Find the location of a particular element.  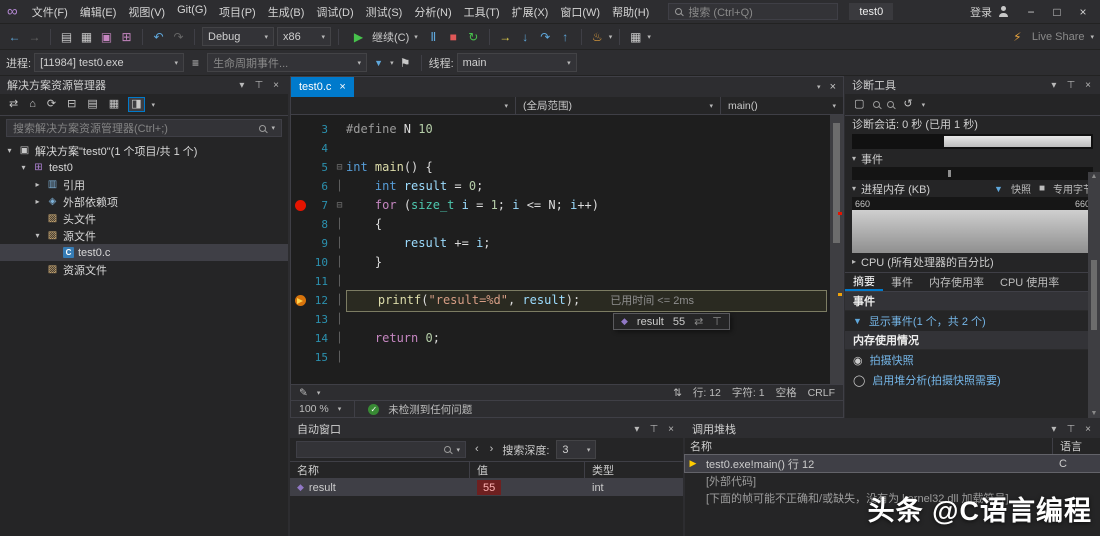

new-file-icon: ▤ is located at coordinates (66, 36).